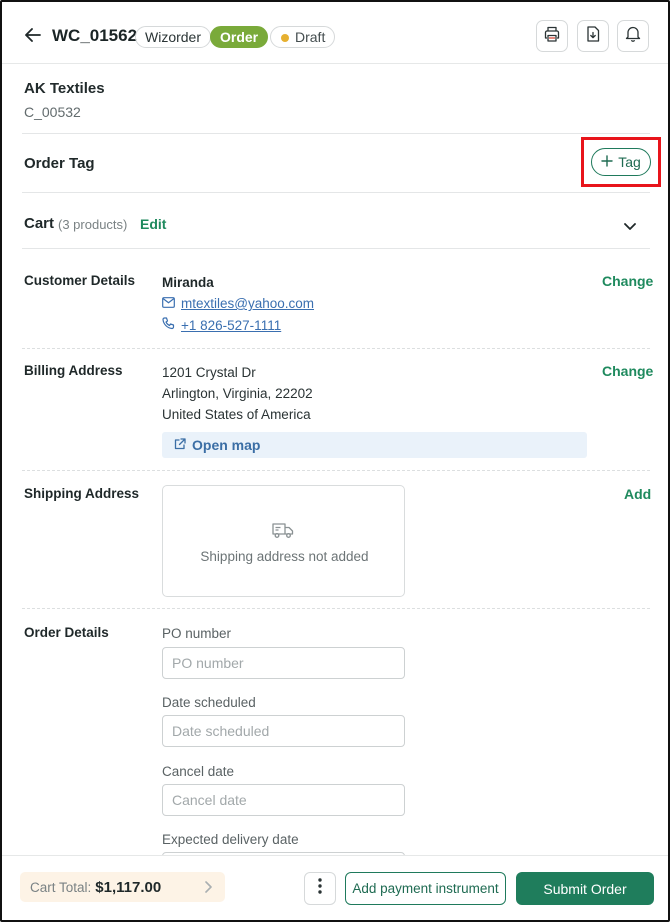 The height and width of the screenshot is (922, 670). I want to click on chevron-right-icon, so click(208, 889).